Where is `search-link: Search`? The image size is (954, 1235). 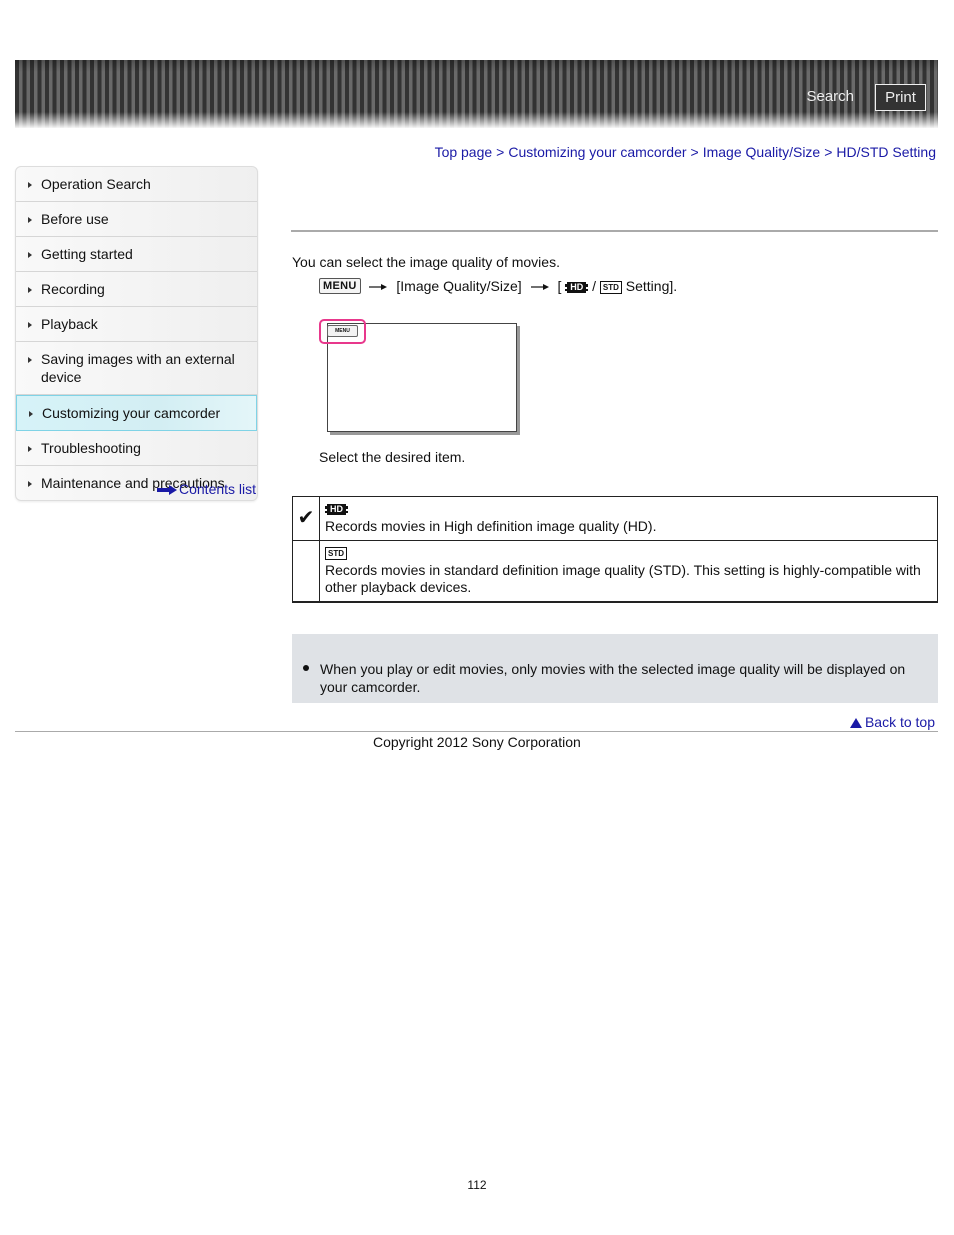 search-link: Search is located at coordinates (830, 96).